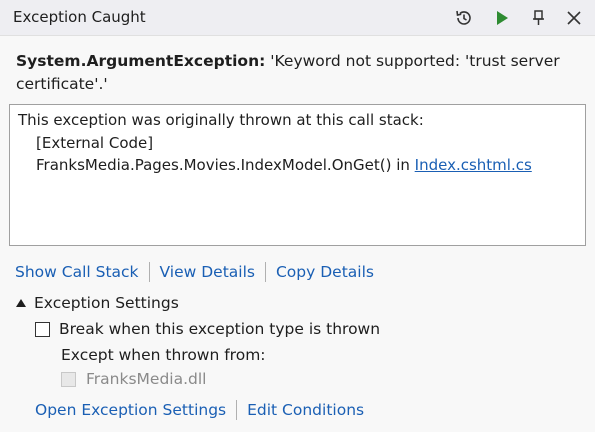 The height and width of the screenshot is (432, 595). I want to click on module-checkbox, so click(68, 379).